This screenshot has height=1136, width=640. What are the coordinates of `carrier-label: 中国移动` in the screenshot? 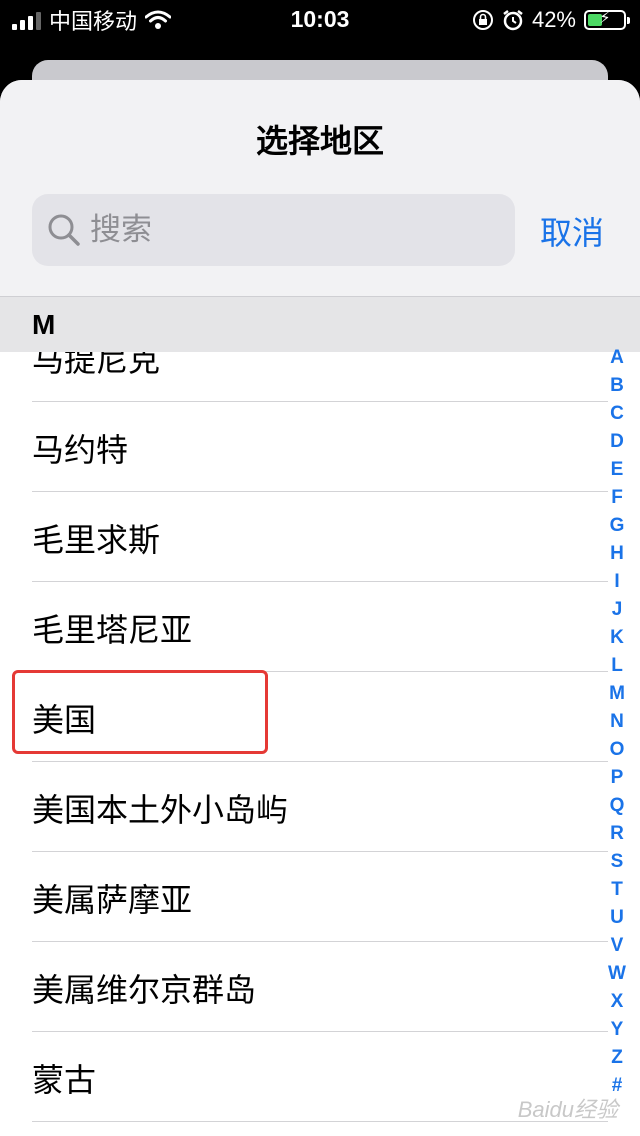 It's located at (93, 21).